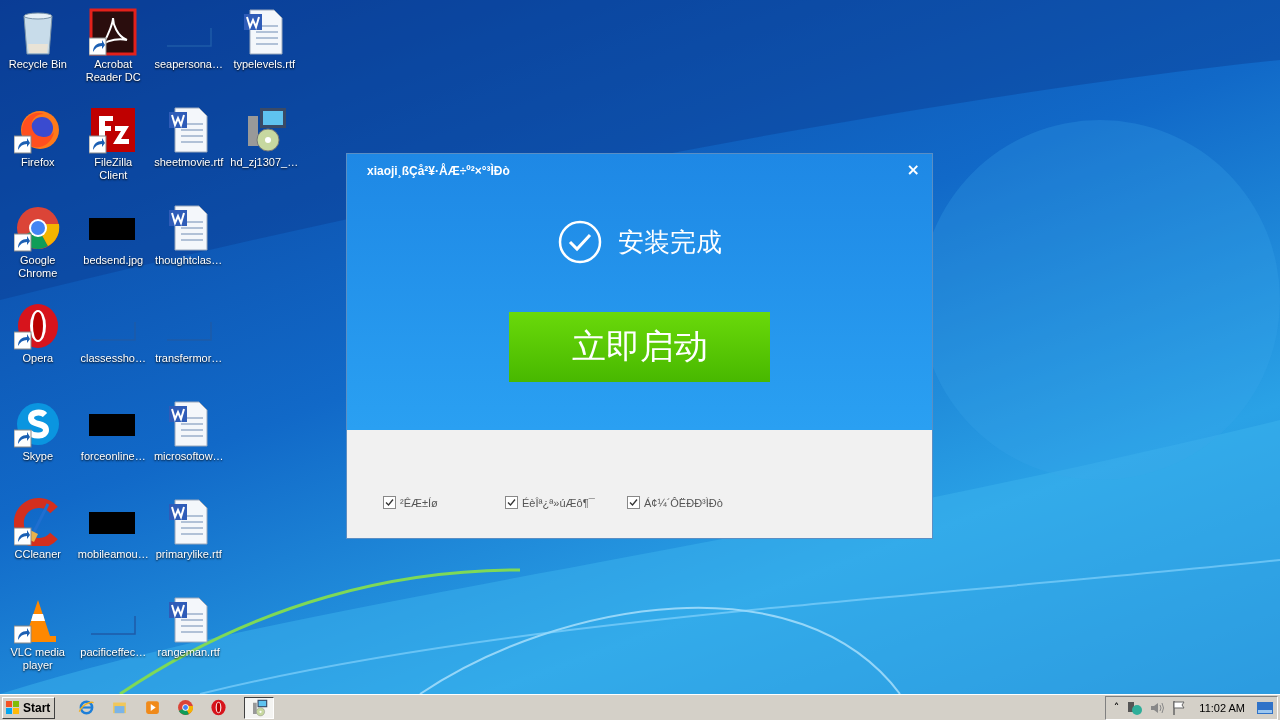  I want to click on option-label: ²ÊÆ±Íø, so click(419, 502).